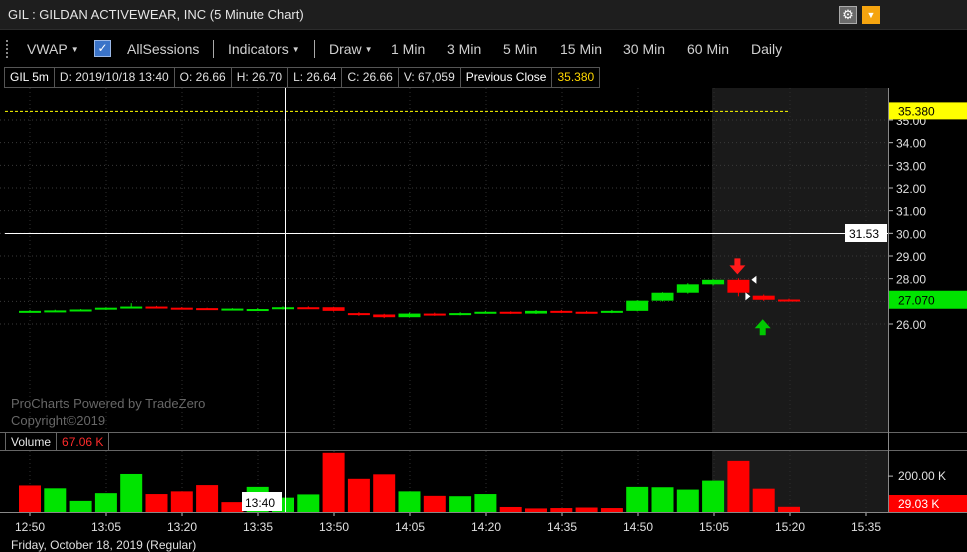  What do you see at coordinates (351, 49) in the screenshot?
I see `draw-dropdown: Draw ▼` at bounding box center [351, 49].